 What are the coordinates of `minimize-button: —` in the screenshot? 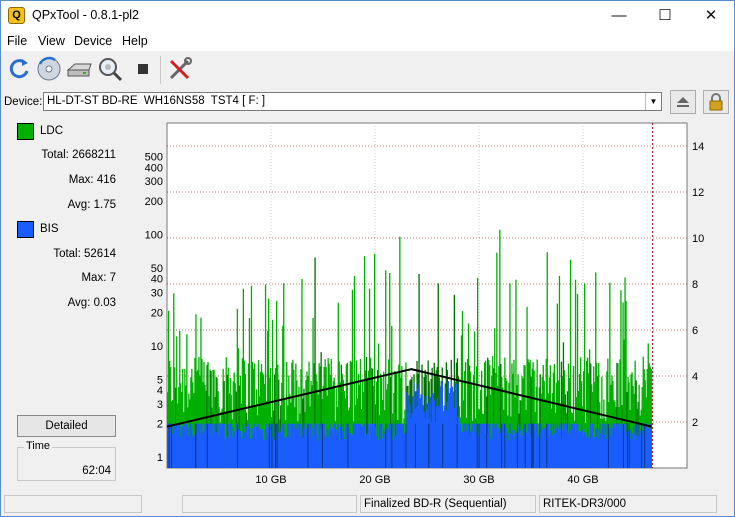 It's located at (619, 16).